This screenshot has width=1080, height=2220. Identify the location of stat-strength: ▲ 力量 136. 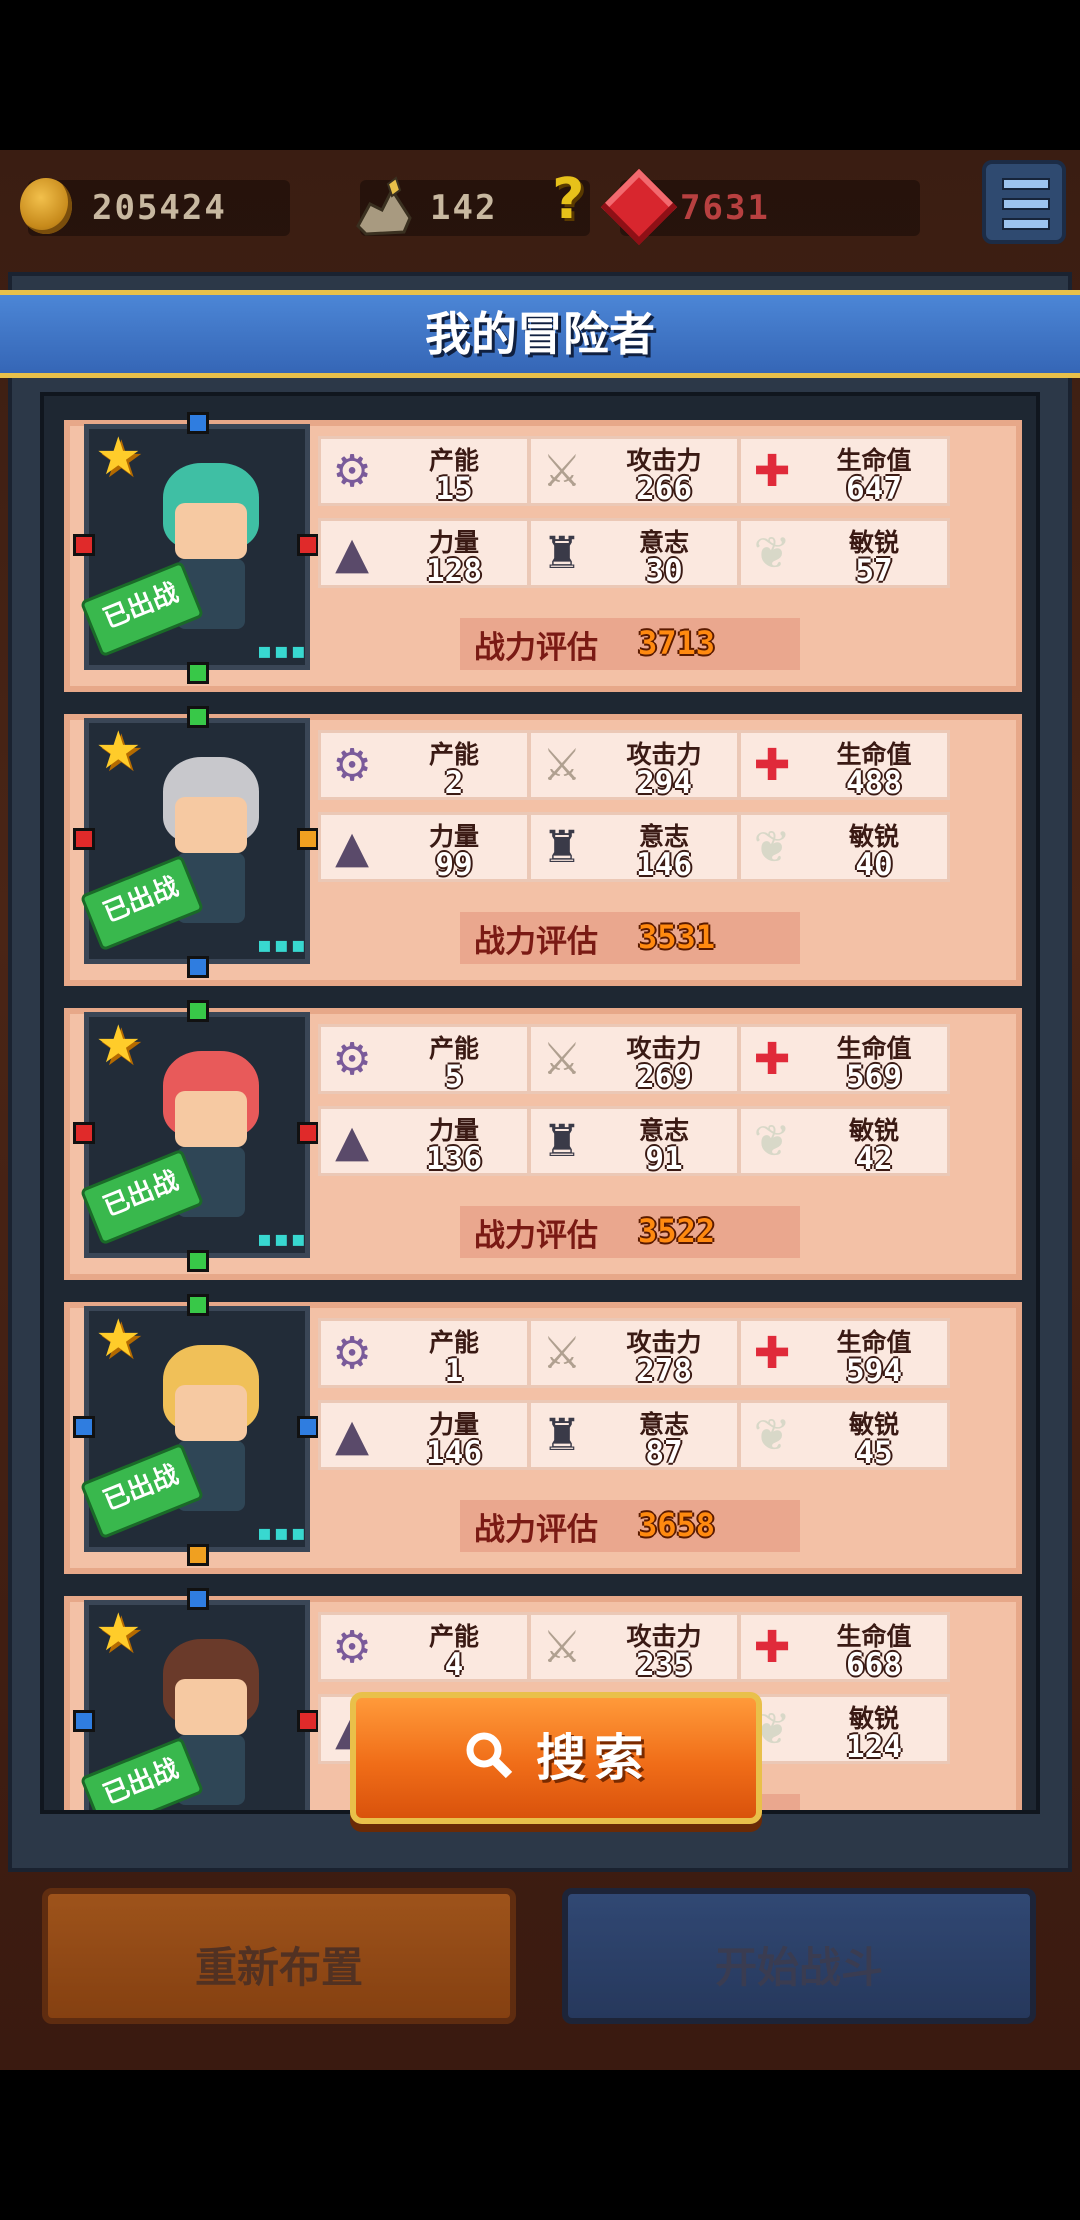
(424, 1141).